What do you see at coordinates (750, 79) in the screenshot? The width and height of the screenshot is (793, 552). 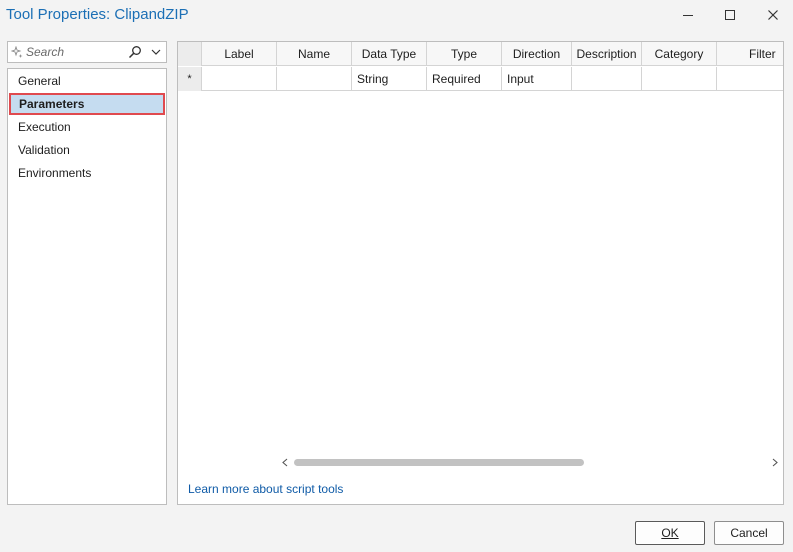 I see `cell-filter` at bounding box center [750, 79].